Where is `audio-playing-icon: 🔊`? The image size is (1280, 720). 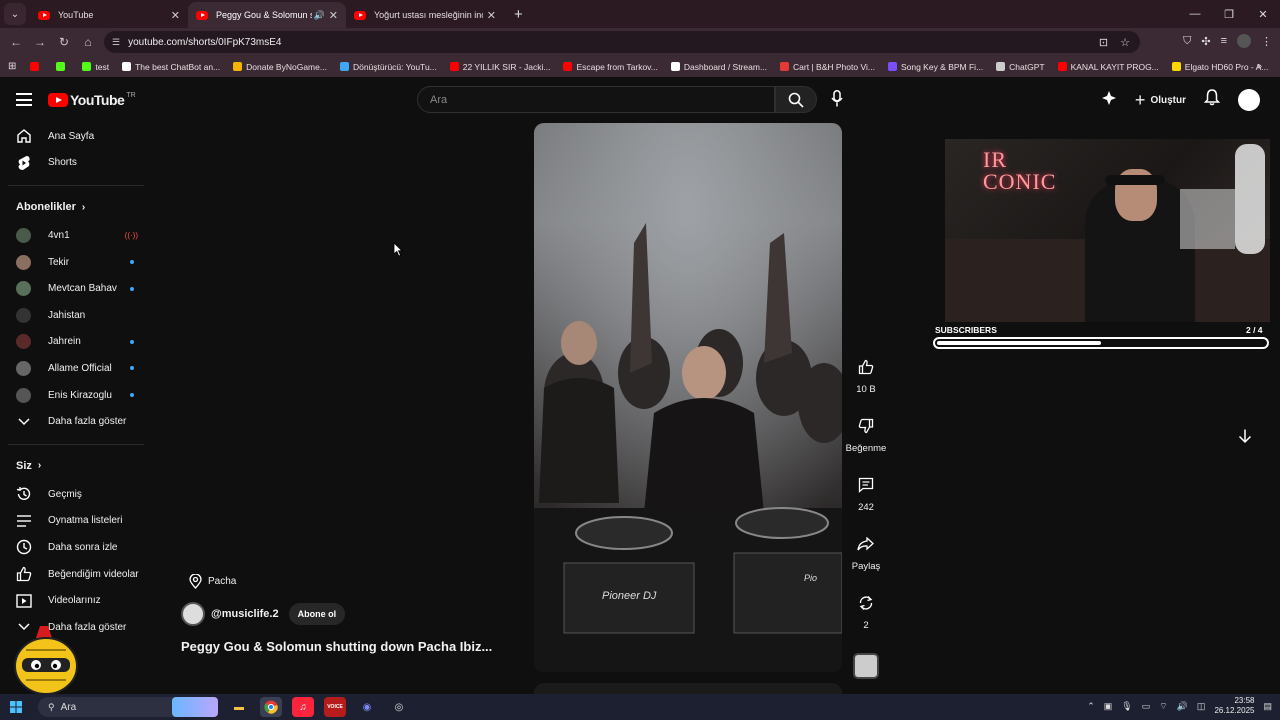
audio-playing-icon: 🔊 is located at coordinates (319, 15).